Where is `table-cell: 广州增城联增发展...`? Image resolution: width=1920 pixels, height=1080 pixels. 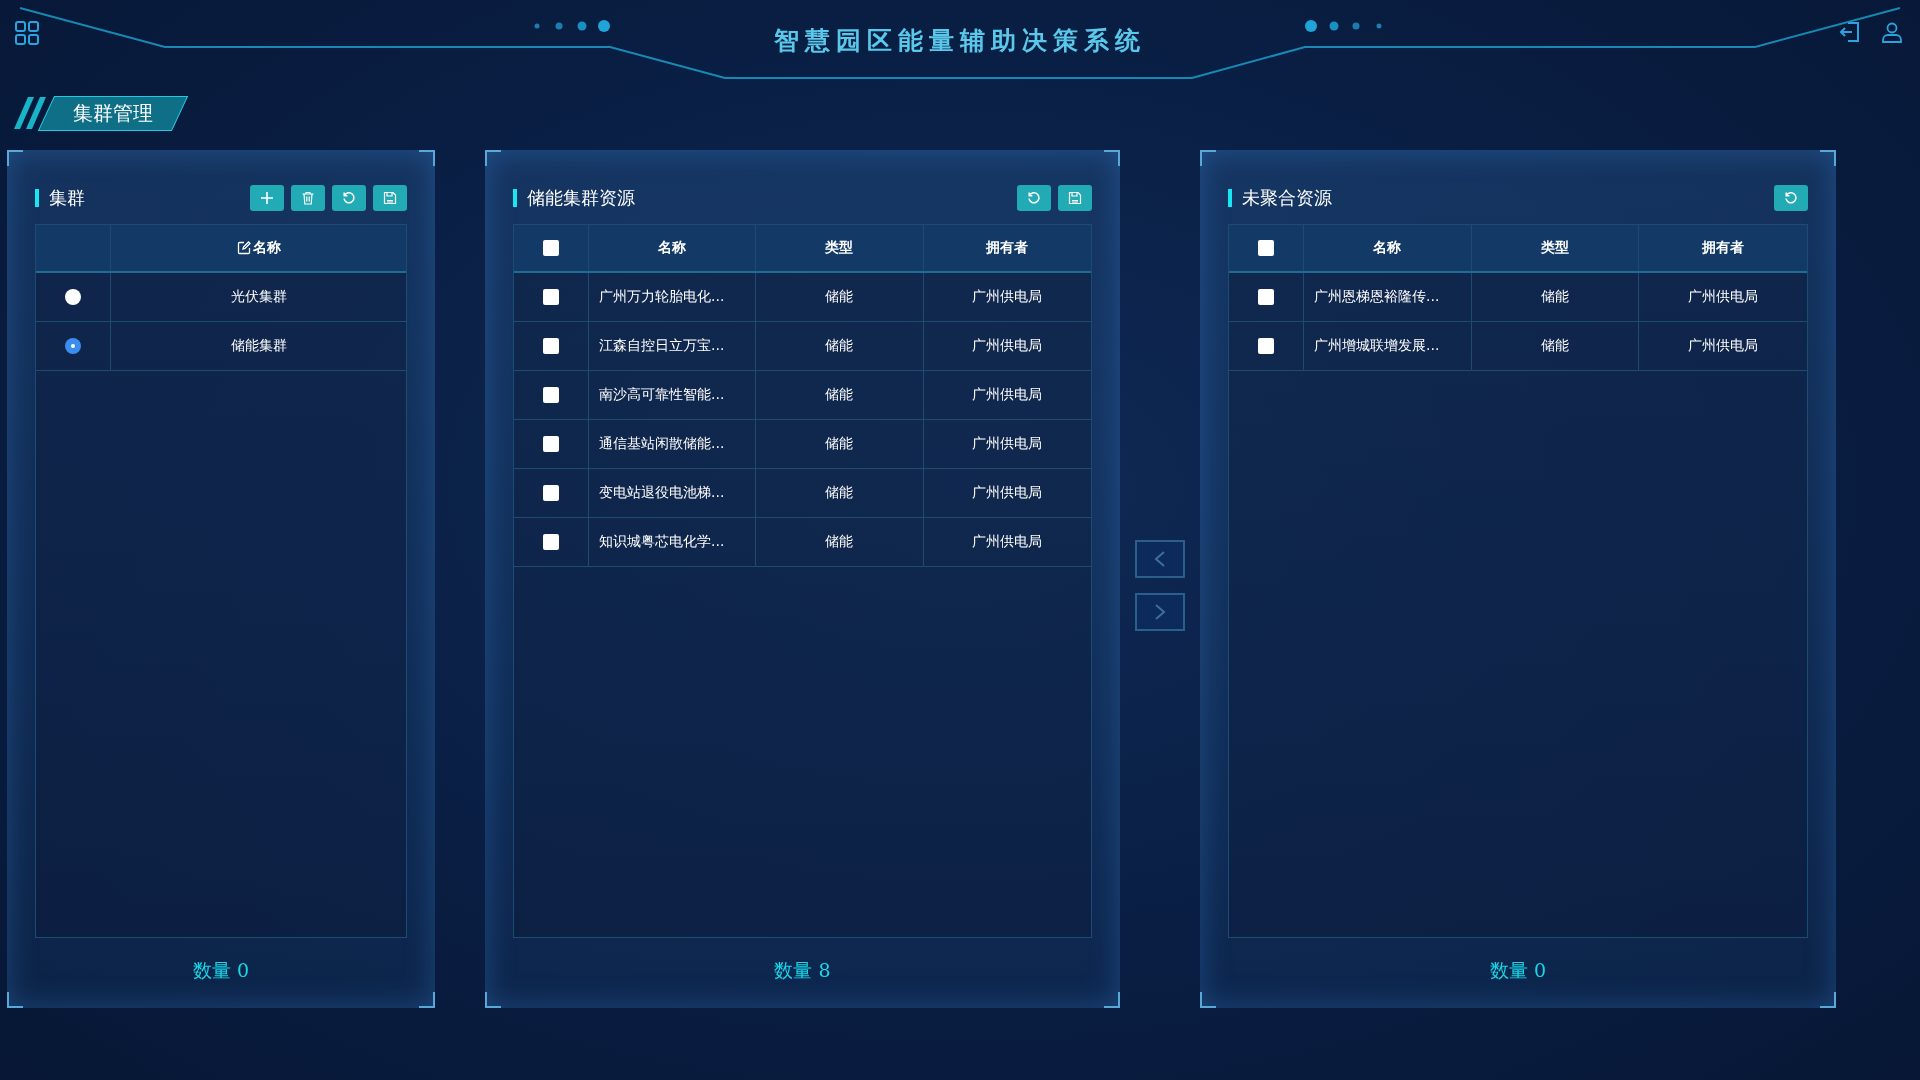
table-cell: 广州增城联增发展... is located at coordinates (1388, 346).